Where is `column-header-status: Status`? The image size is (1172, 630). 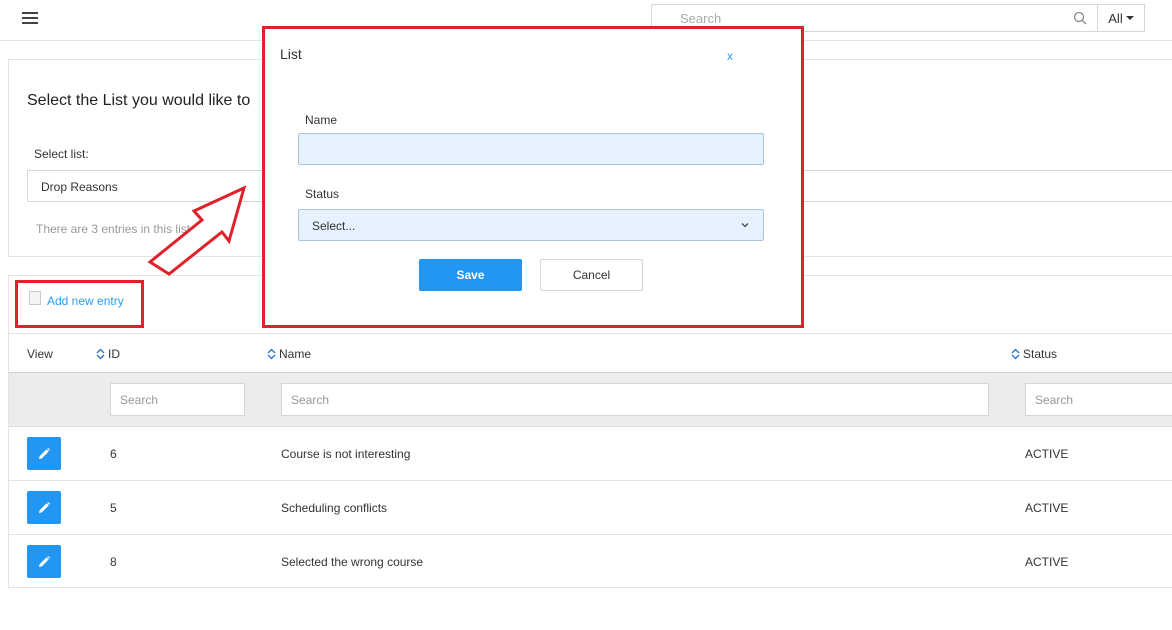 column-header-status: Status is located at coordinates (1034, 354).